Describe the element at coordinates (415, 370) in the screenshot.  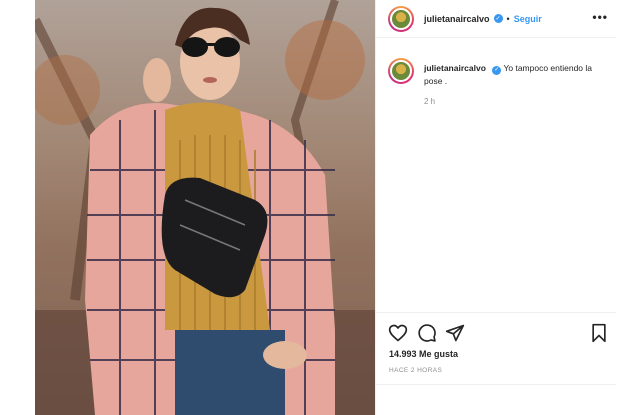
I see `posted-time: HACE 2 HORAS` at that location.